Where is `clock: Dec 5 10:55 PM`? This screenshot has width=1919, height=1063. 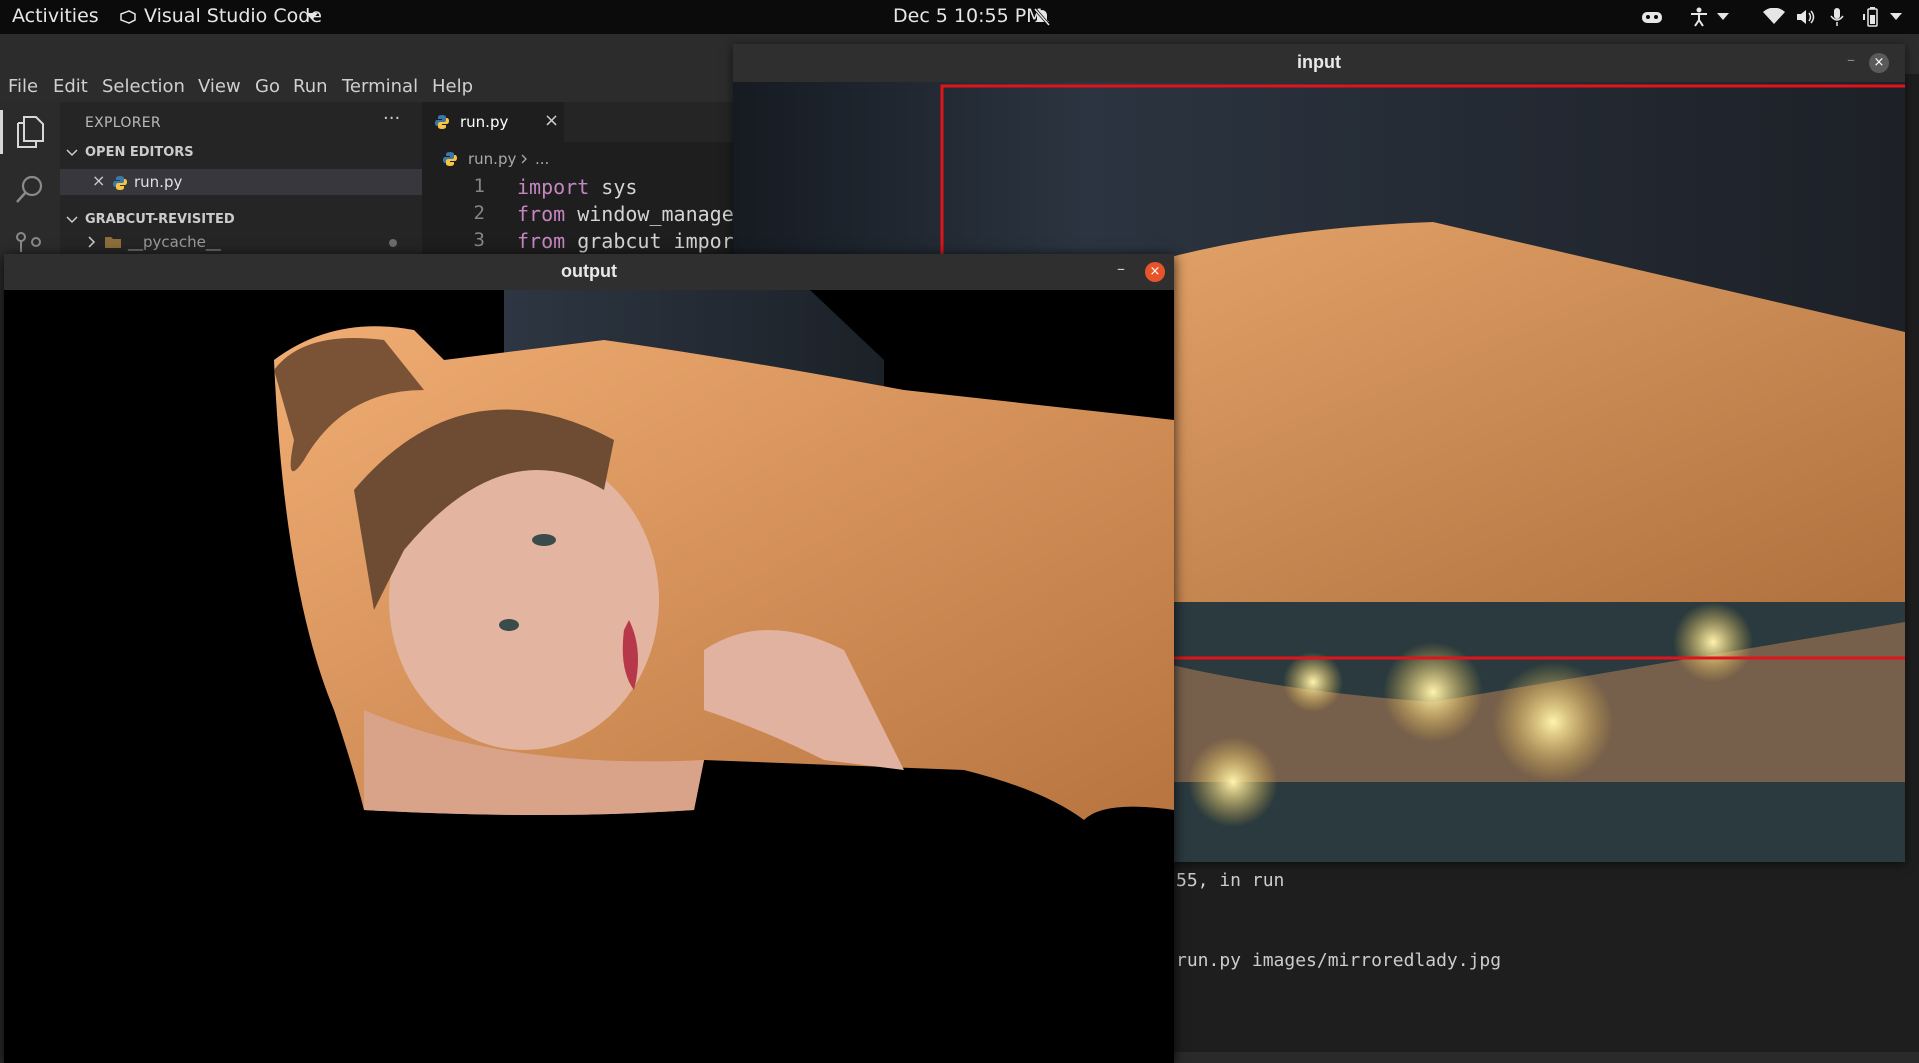
clock: Dec 5 10:55 PM is located at coordinates (968, 16).